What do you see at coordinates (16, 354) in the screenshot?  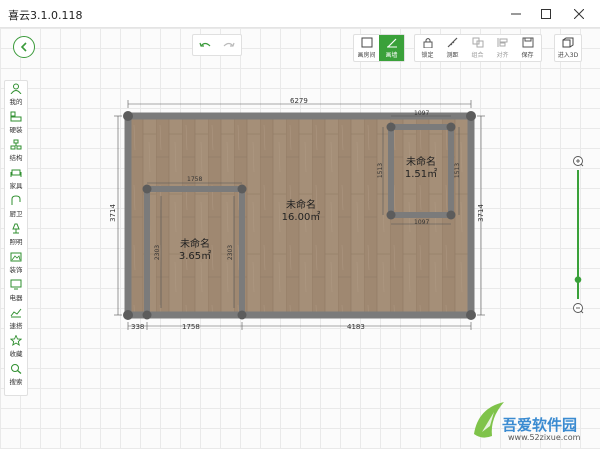 I see `sidebar-item-label: 收藏` at bounding box center [16, 354].